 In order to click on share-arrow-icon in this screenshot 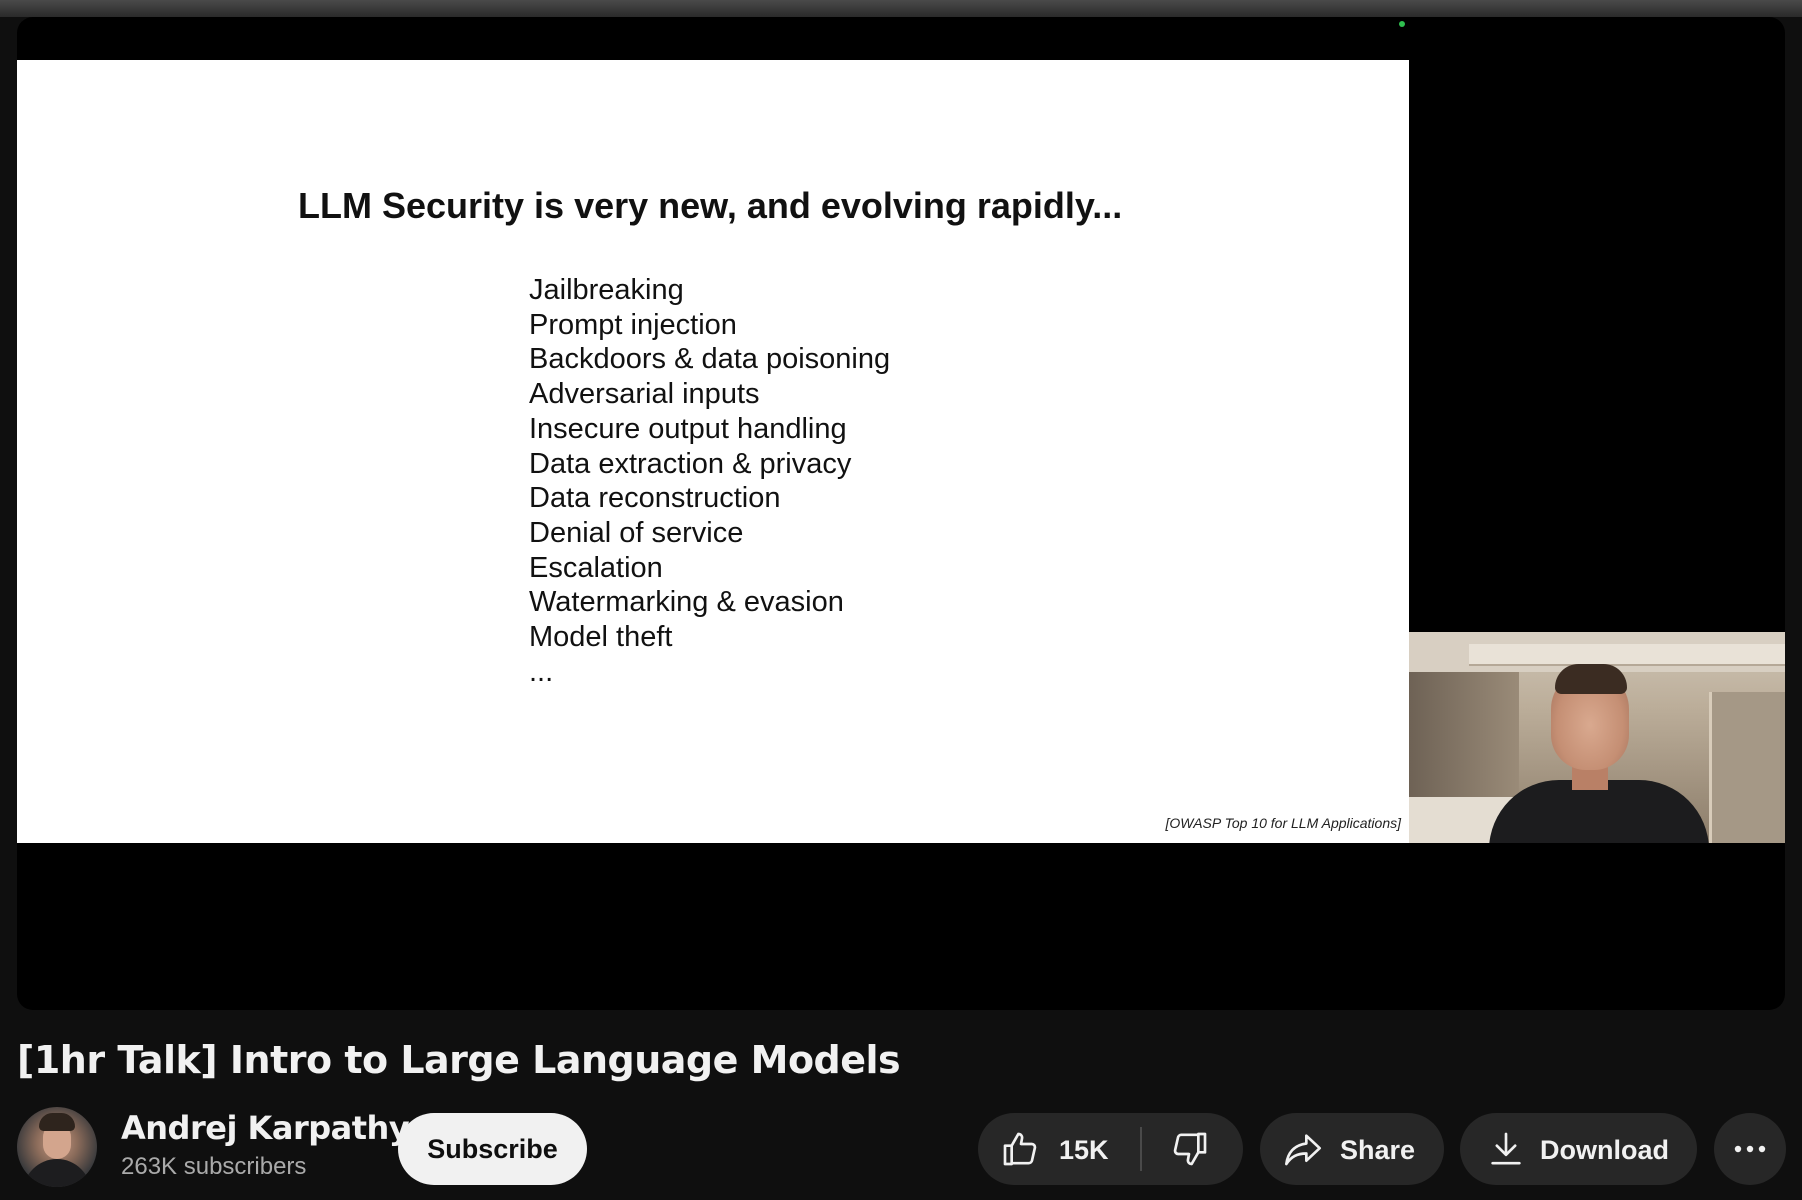, I will do `click(1303, 1150)`.